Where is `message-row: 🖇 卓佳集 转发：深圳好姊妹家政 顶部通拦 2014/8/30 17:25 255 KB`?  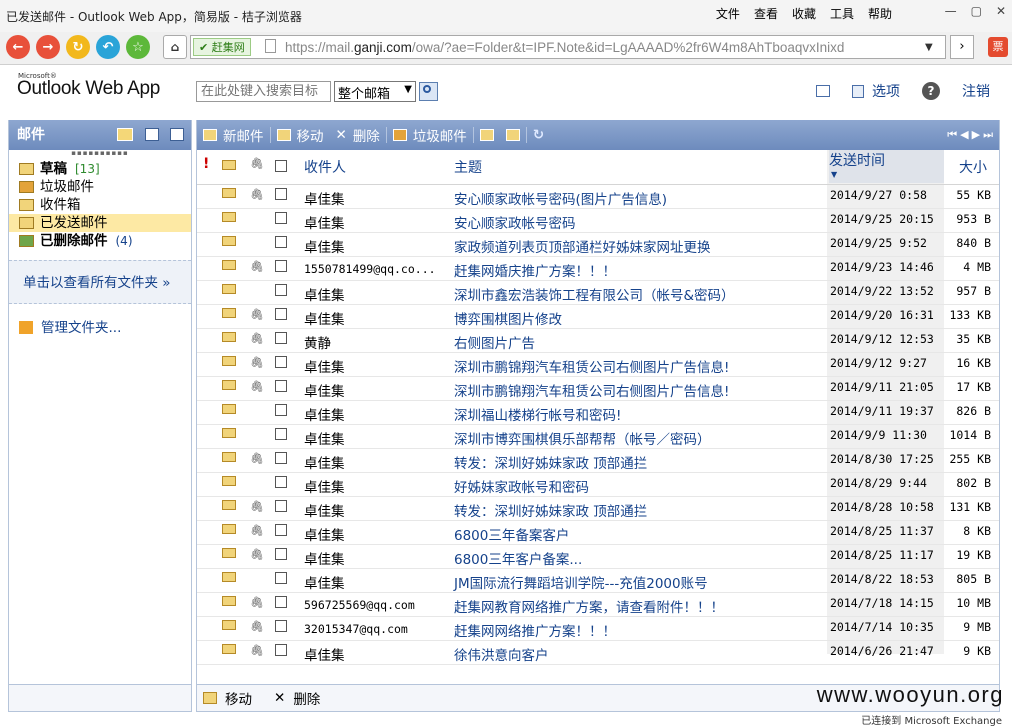 message-row: 🖇 卓佳集 转发：深圳好姊妹家政 顶部通拦 2014/8/30 17:25 255 KB is located at coordinates (598, 461).